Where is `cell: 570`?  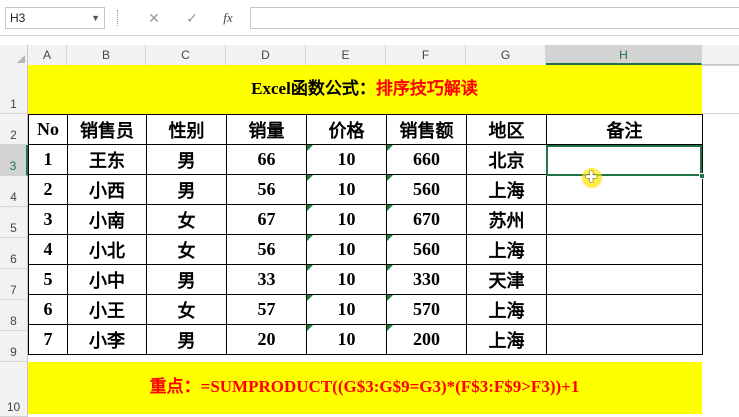 cell: 570 is located at coordinates (426, 309).